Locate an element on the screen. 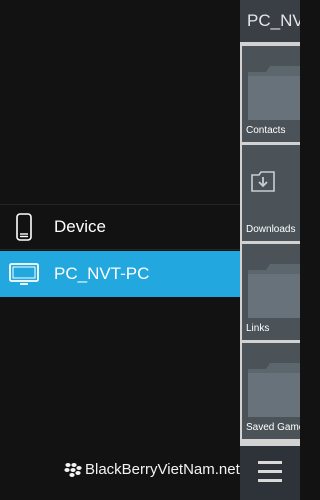  folder-tile-contacts: Contacts is located at coordinates (271, 94).